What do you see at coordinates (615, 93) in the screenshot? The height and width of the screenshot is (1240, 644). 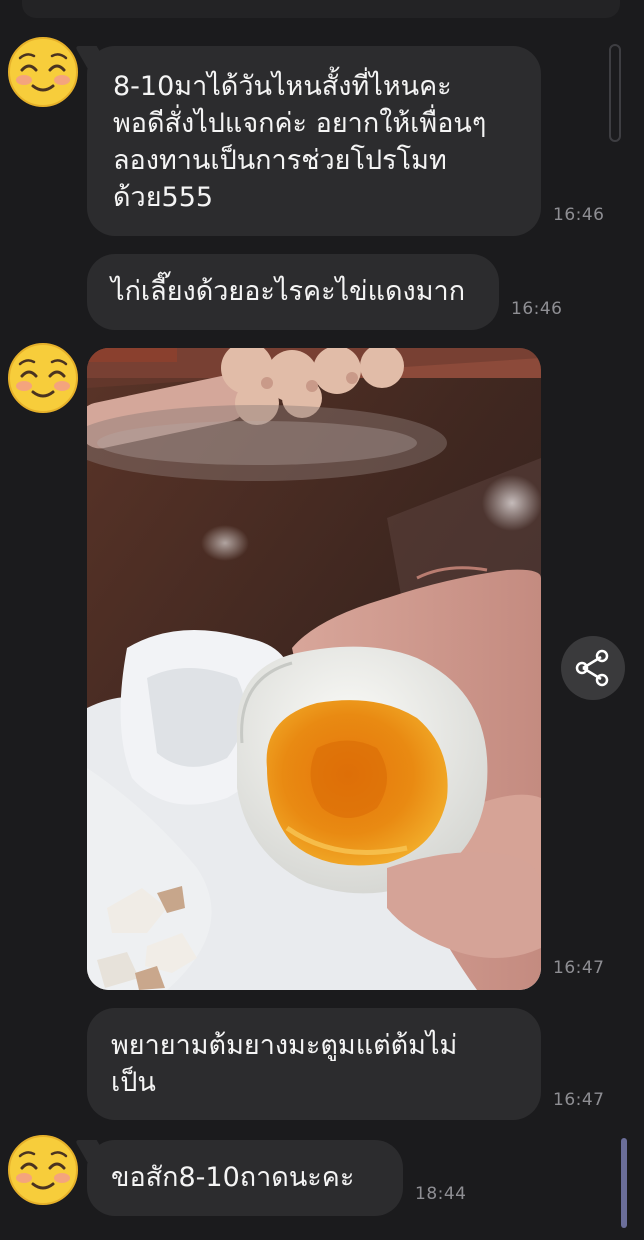 I see `scroll-indicator-top` at bounding box center [615, 93].